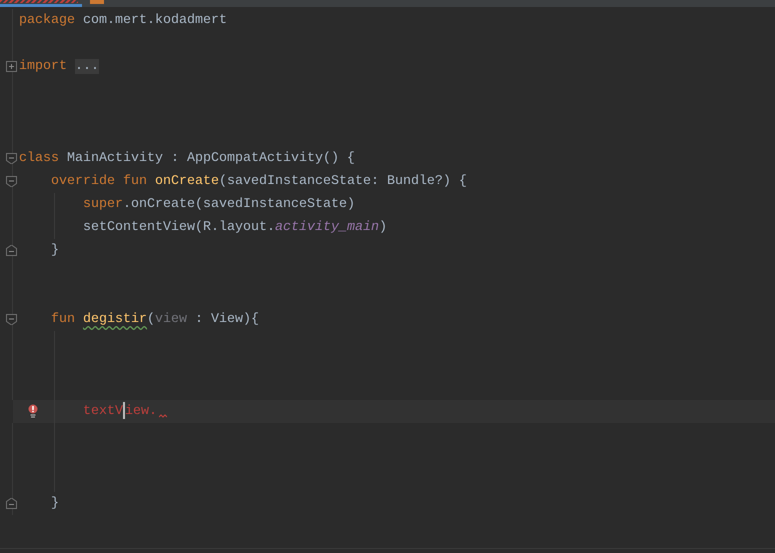 This screenshot has width=775, height=553. Describe the element at coordinates (99, 181) in the screenshot. I see `code-token: override fun` at that location.